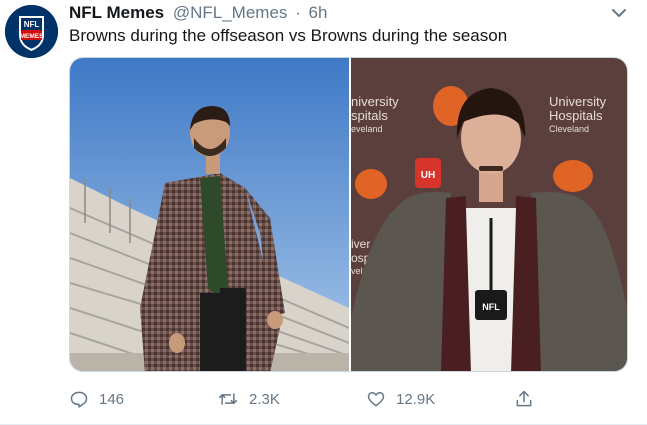  Describe the element at coordinates (79, 399) in the screenshot. I see `reply-icon` at that location.